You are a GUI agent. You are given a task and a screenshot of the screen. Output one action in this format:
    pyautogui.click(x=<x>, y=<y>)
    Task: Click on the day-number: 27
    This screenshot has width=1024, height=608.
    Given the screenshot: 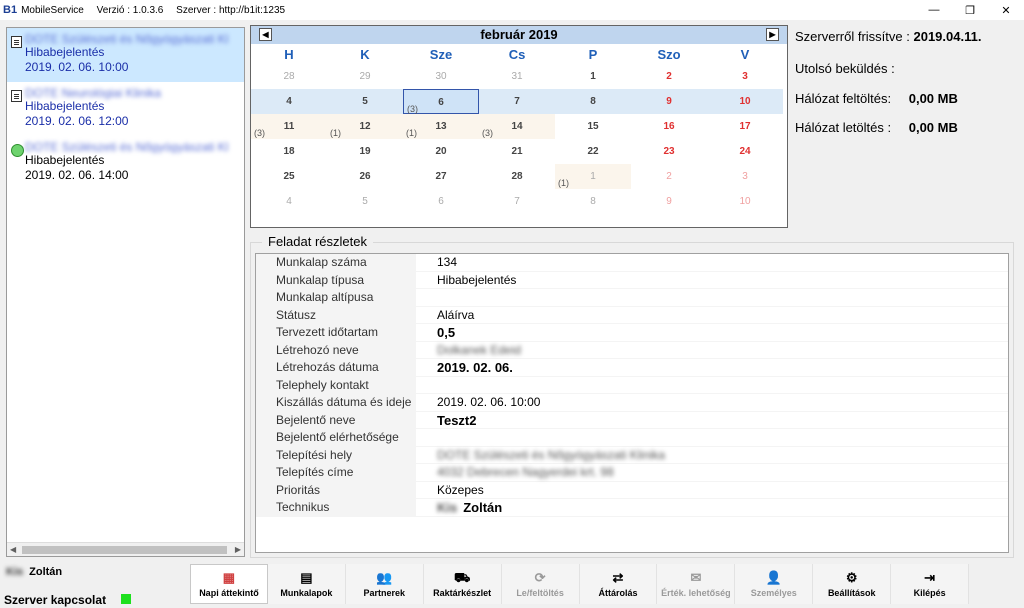 What is the action you would take?
    pyautogui.click(x=441, y=176)
    